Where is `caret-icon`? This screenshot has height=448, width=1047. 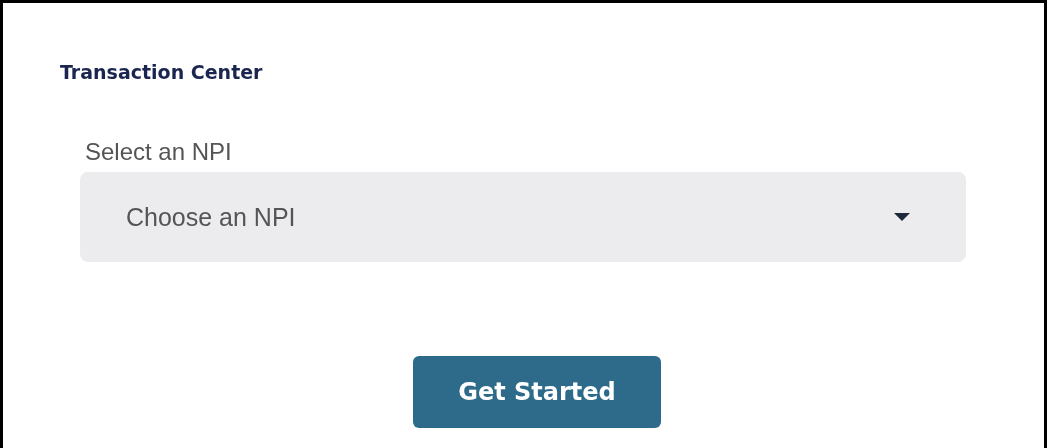
caret-icon is located at coordinates (902, 217).